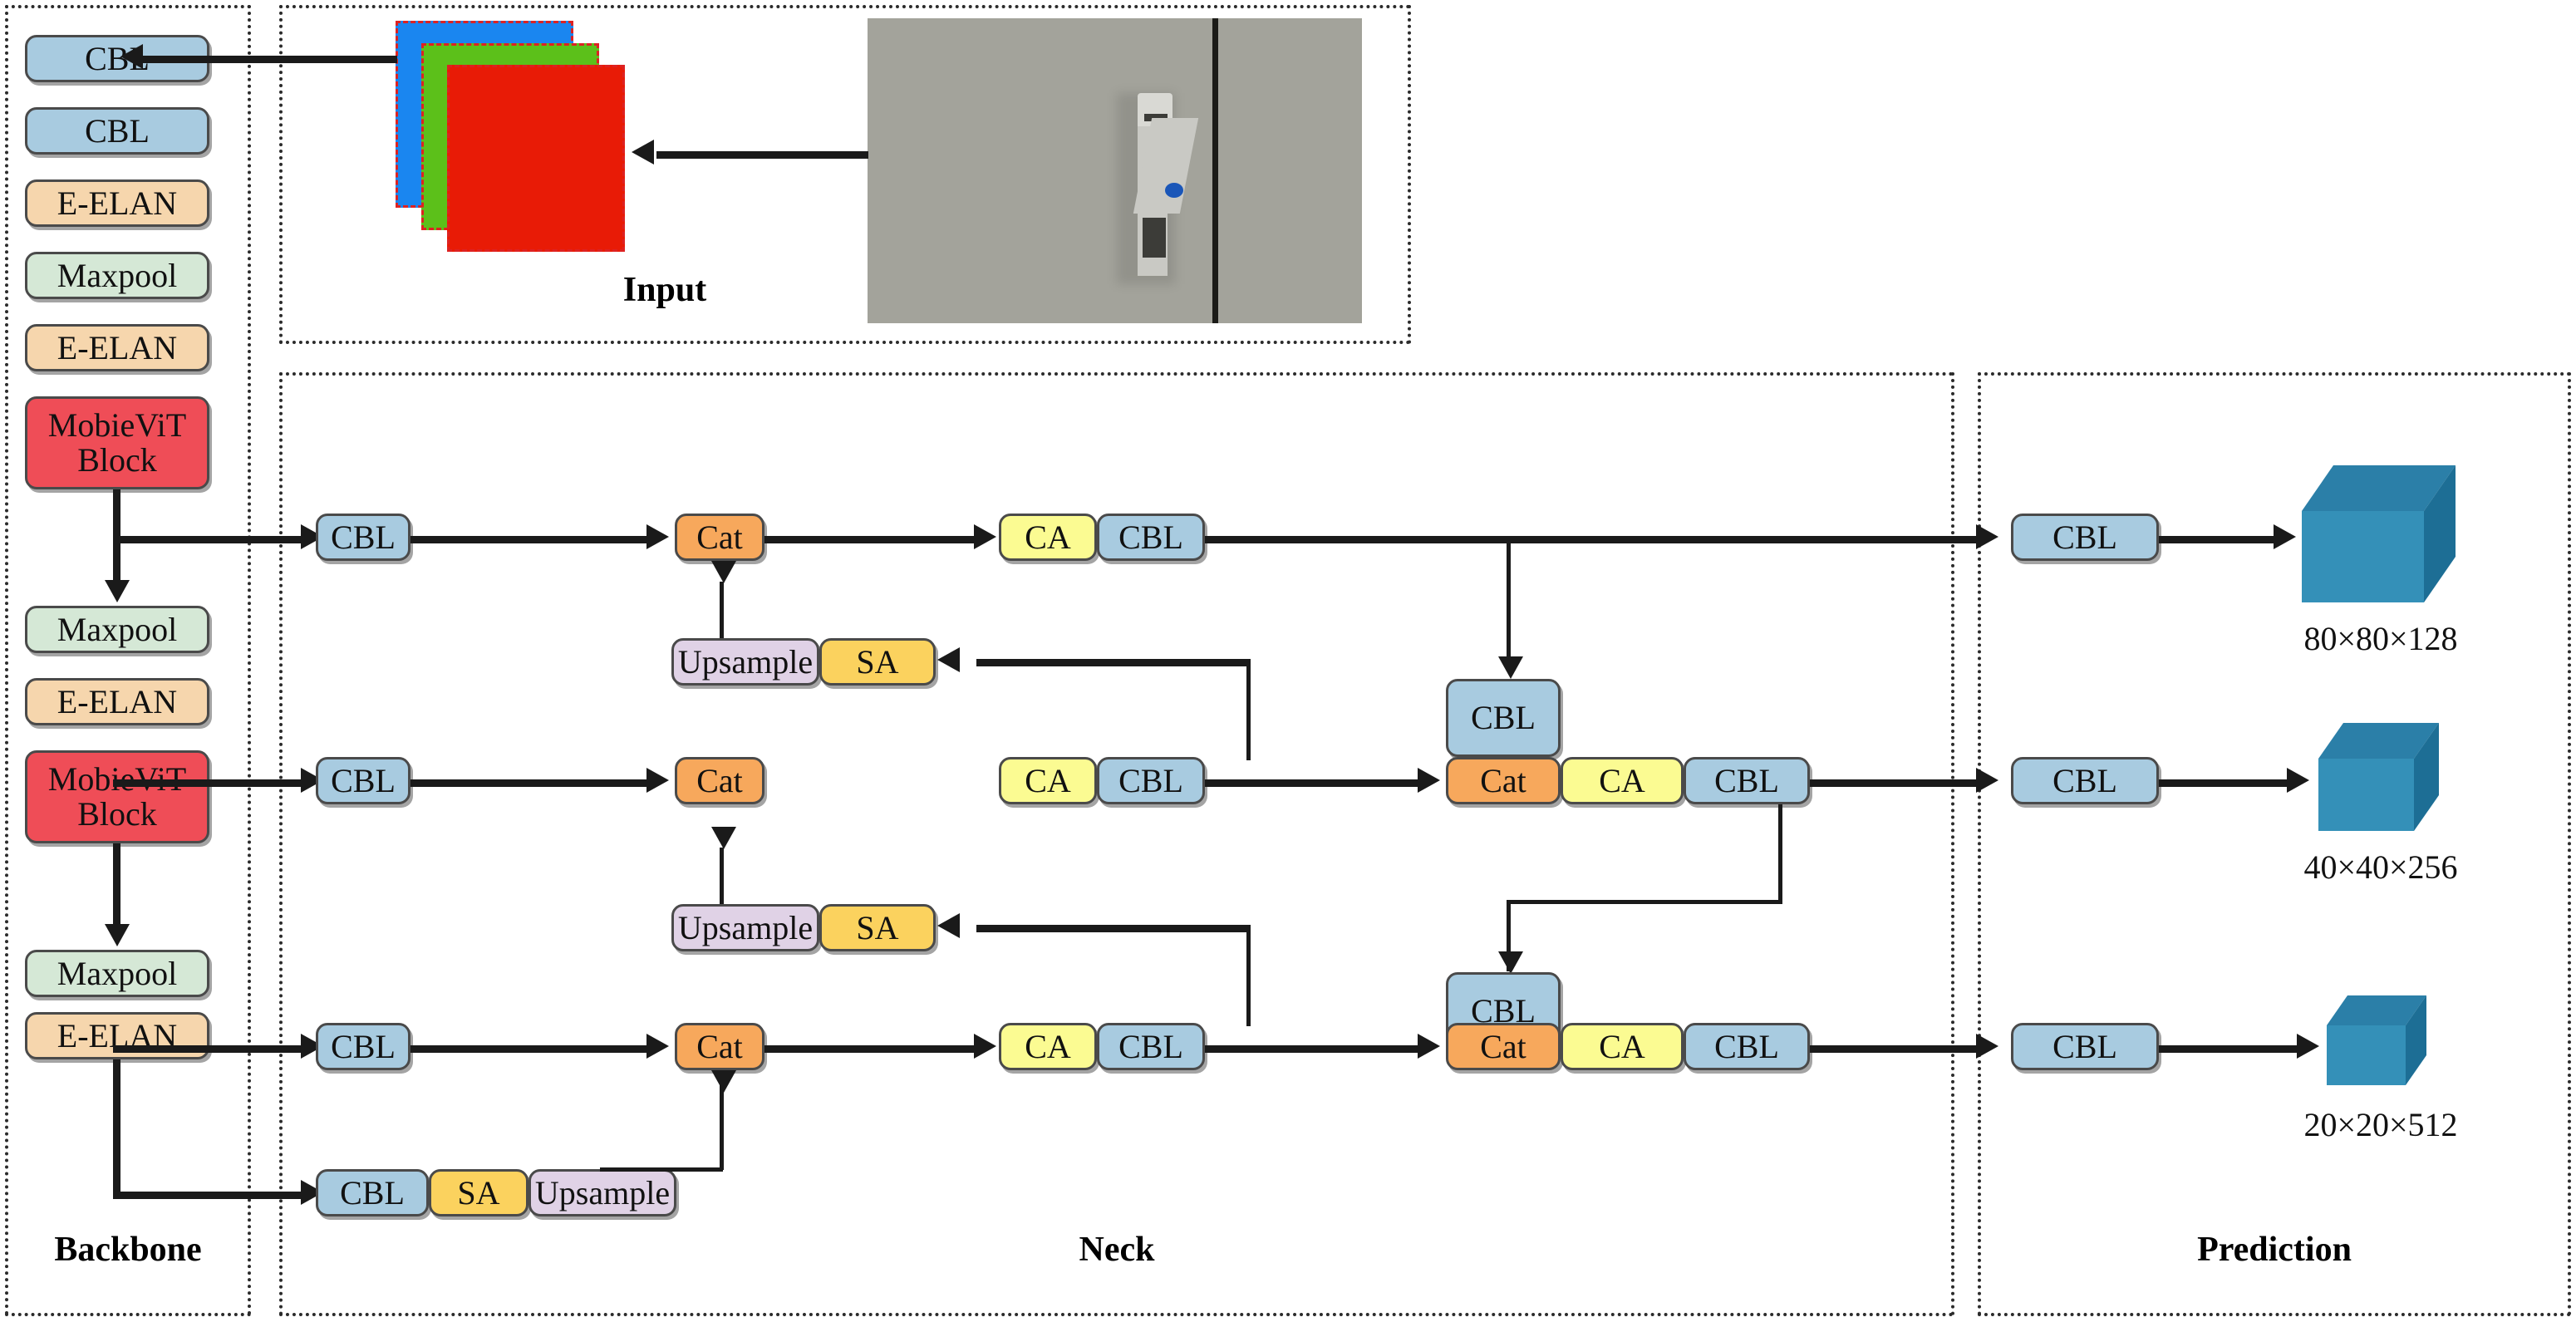 The height and width of the screenshot is (1327, 2576). I want to click on neck-sa1-feed-drop, so click(1249, 709).